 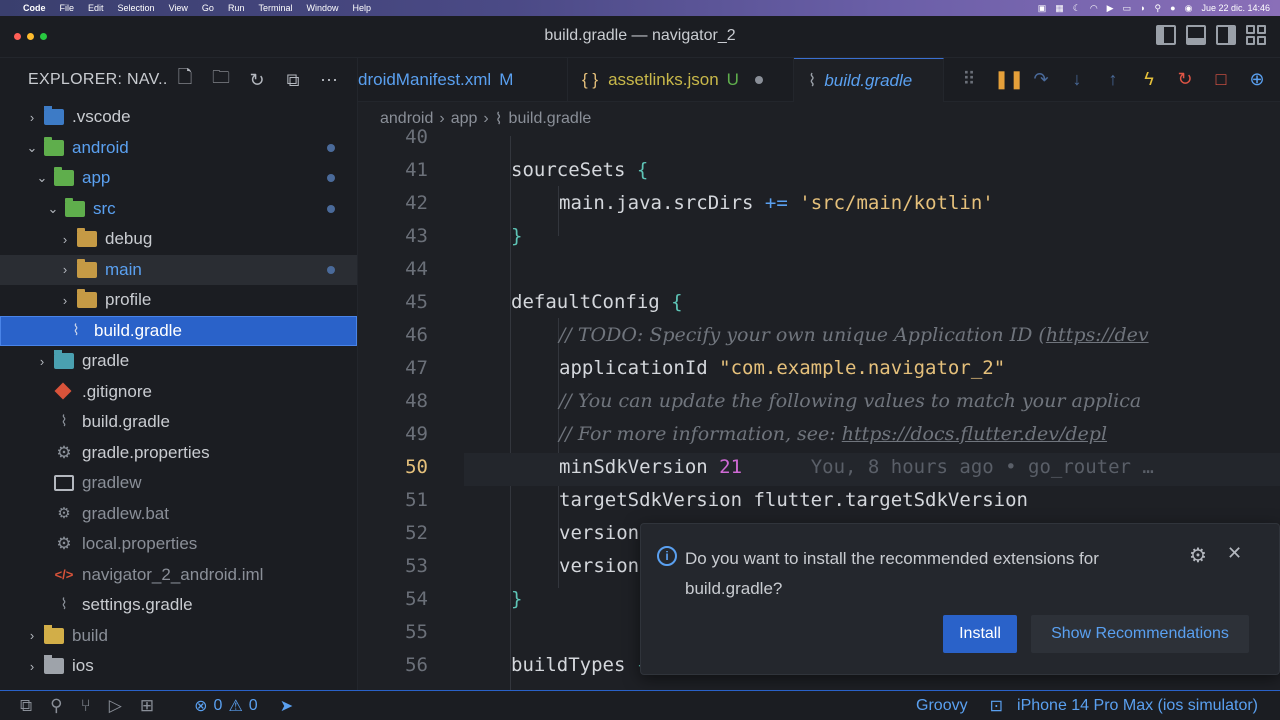 I want to click on untracked-badge: U, so click(x=732, y=79).